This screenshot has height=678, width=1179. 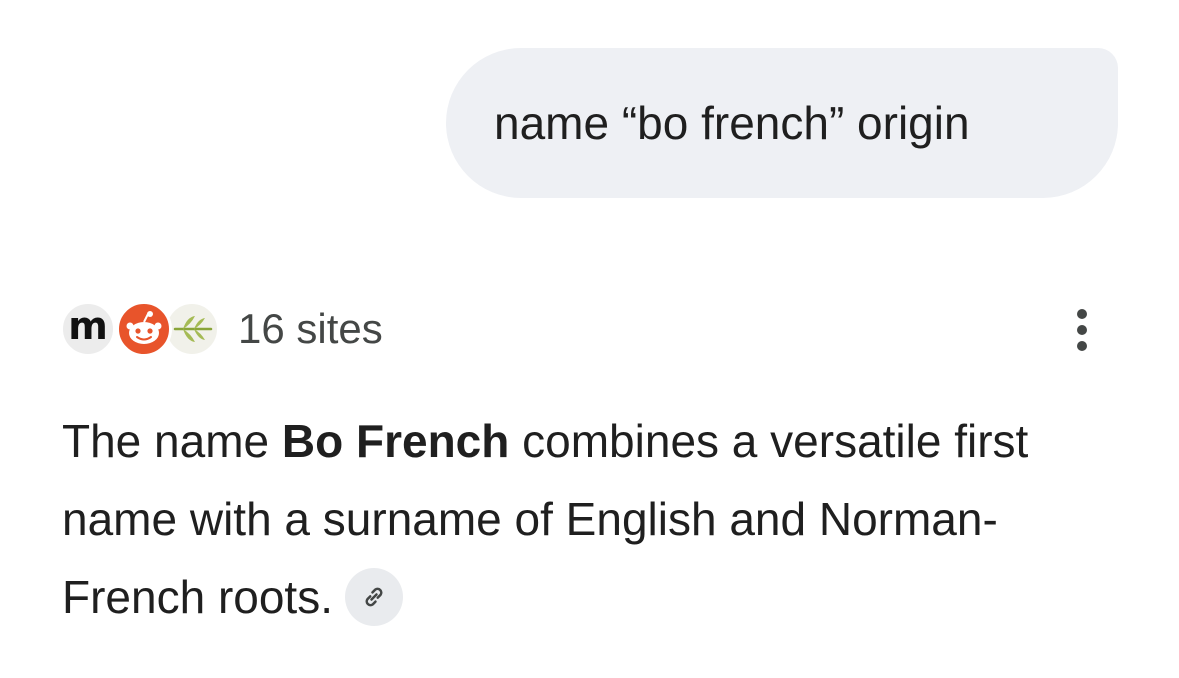 I want to click on link-icon, so click(x=374, y=597).